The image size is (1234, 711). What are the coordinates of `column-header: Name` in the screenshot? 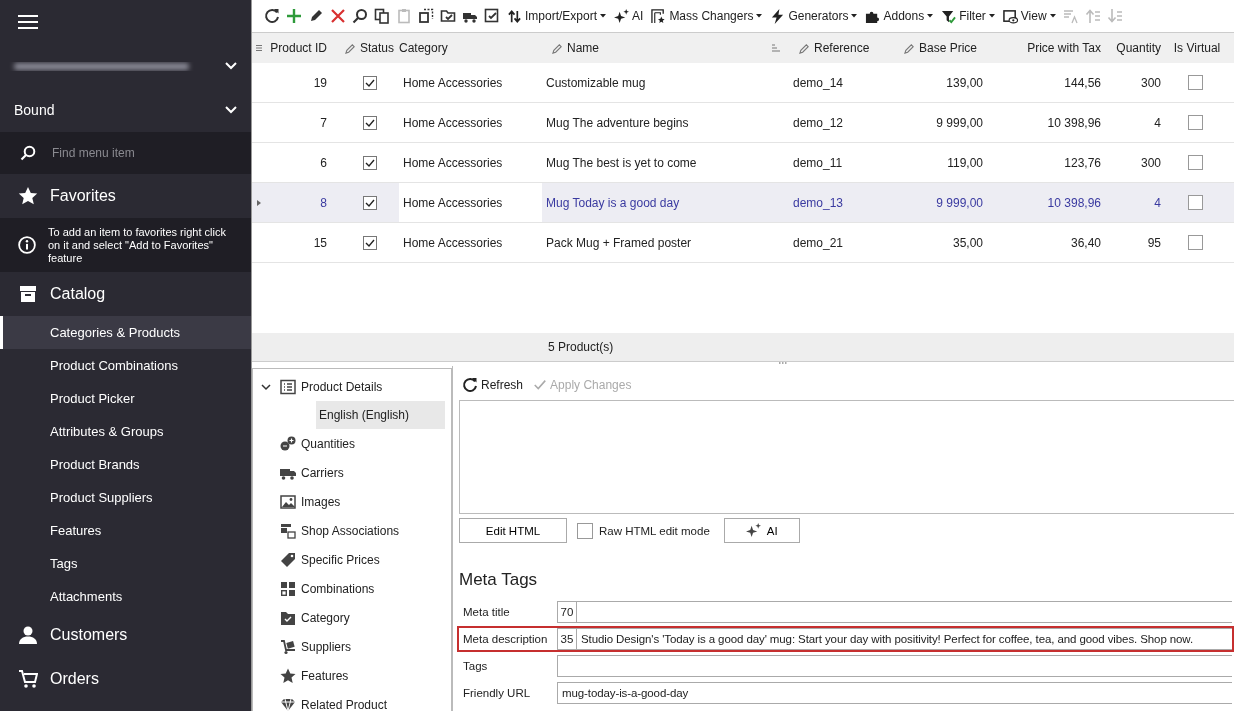 It's located at (665, 48).